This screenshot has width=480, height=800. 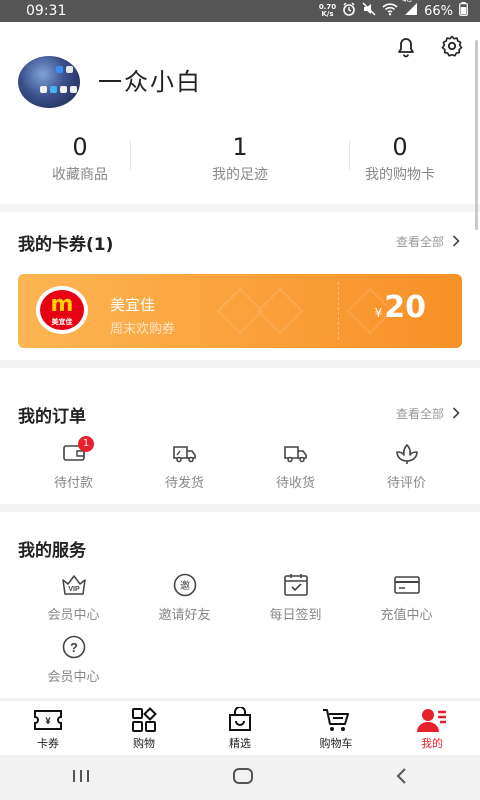 What do you see at coordinates (46, 11) in the screenshot?
I see `status-time: 09:31` at bounding box center [46, 11].